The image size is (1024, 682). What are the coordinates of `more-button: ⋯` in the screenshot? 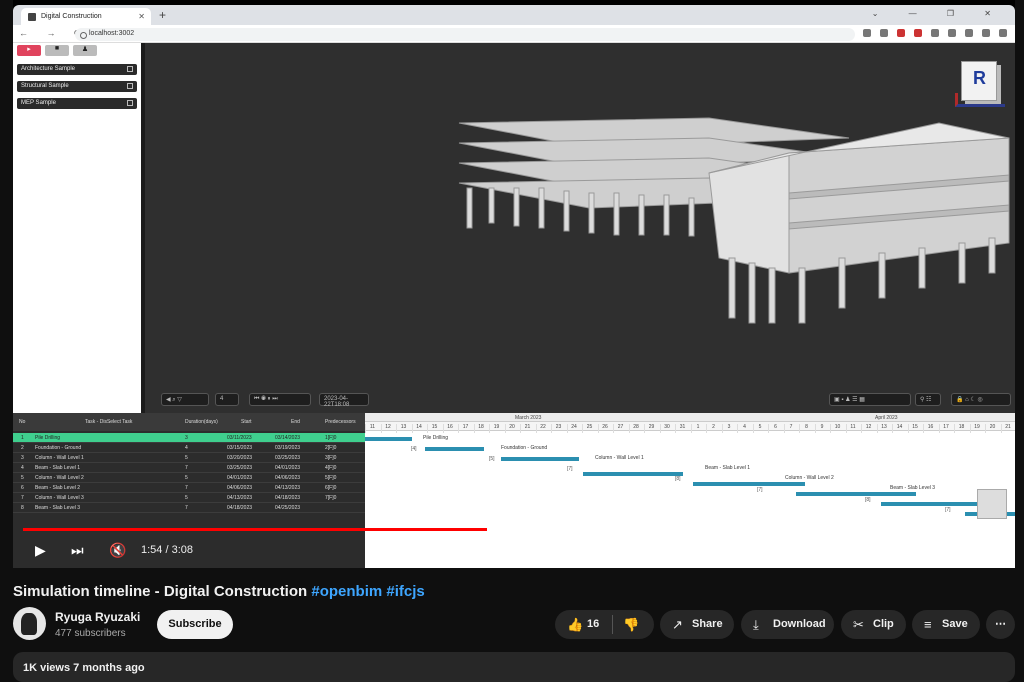 It's located at (1000, 624).